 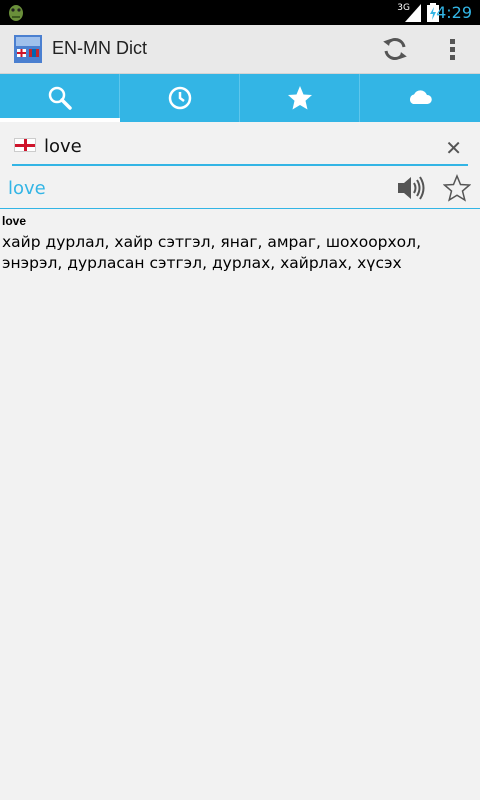 I want to click on speaker-icon, so click(x=411, y=188).